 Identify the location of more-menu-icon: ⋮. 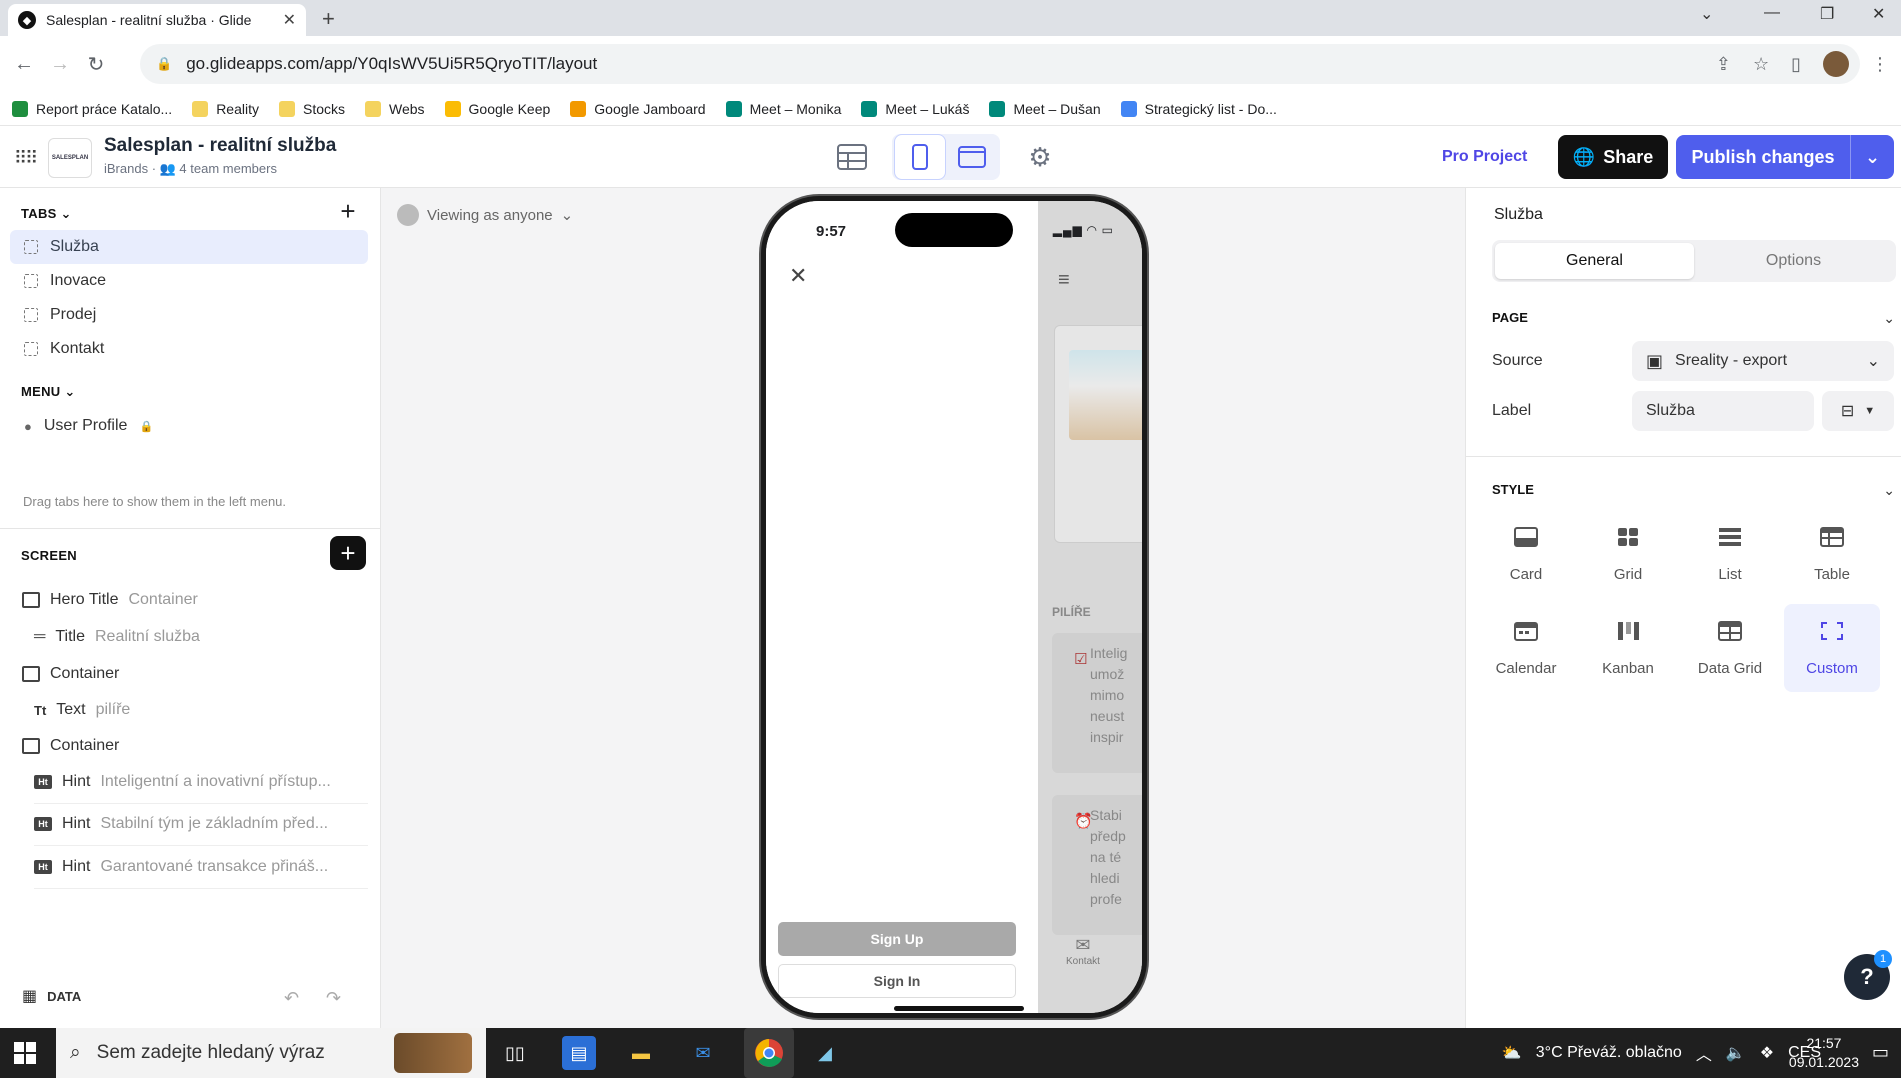
(1880, 64).